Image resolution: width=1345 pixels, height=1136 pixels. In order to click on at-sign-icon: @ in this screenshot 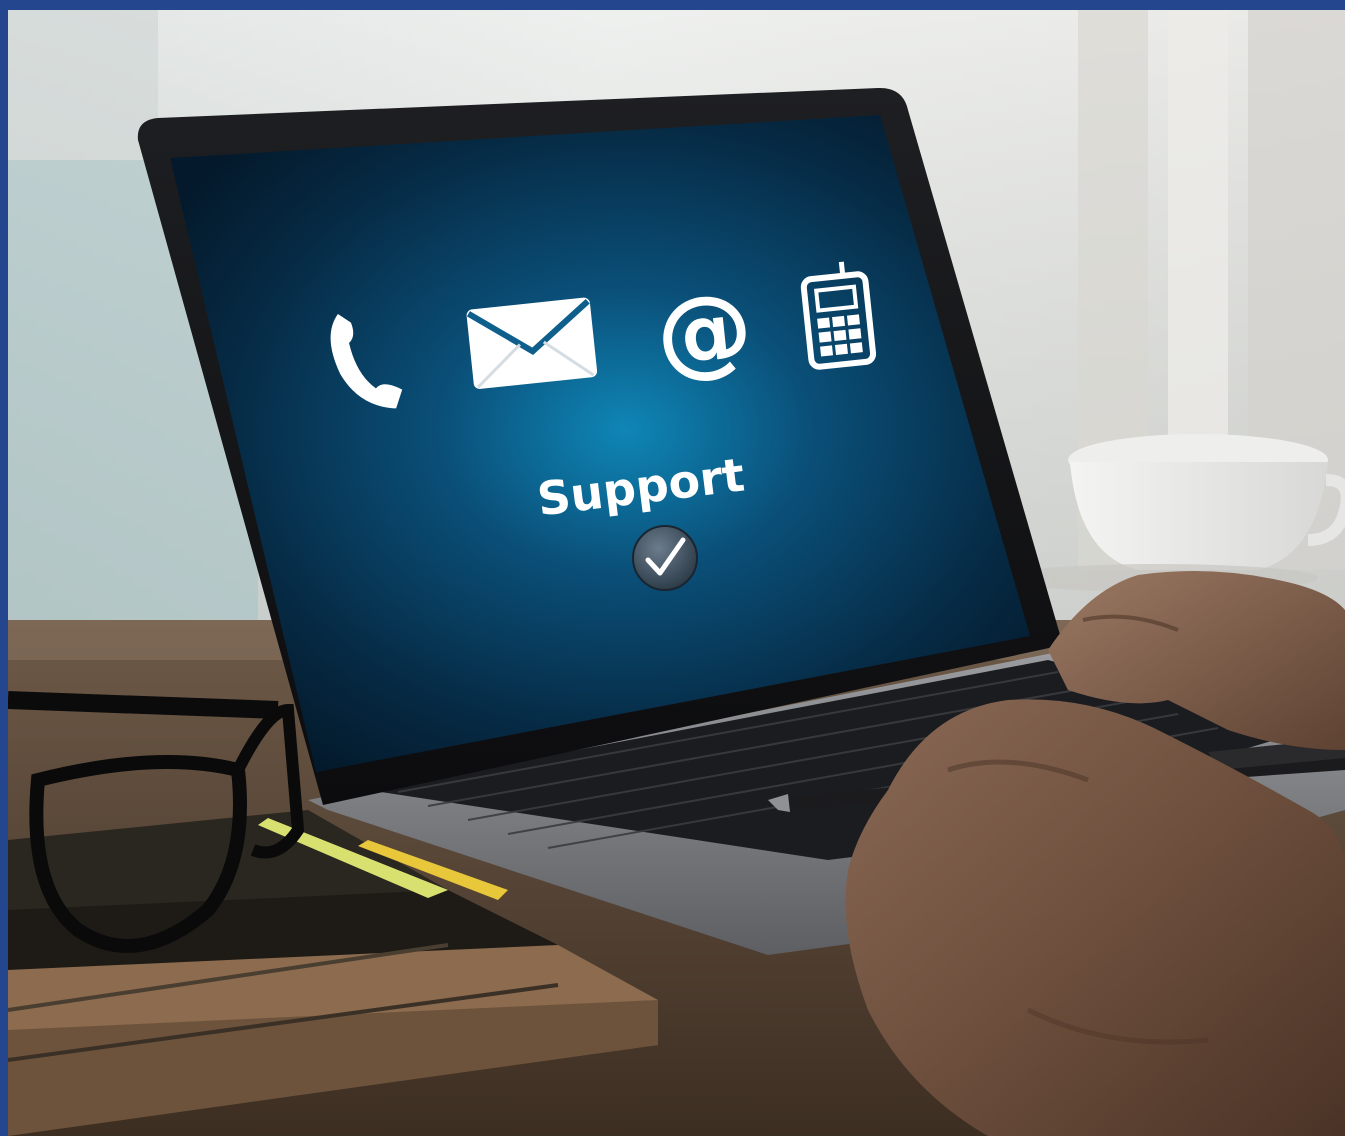, I will do `click(704, 331)`.